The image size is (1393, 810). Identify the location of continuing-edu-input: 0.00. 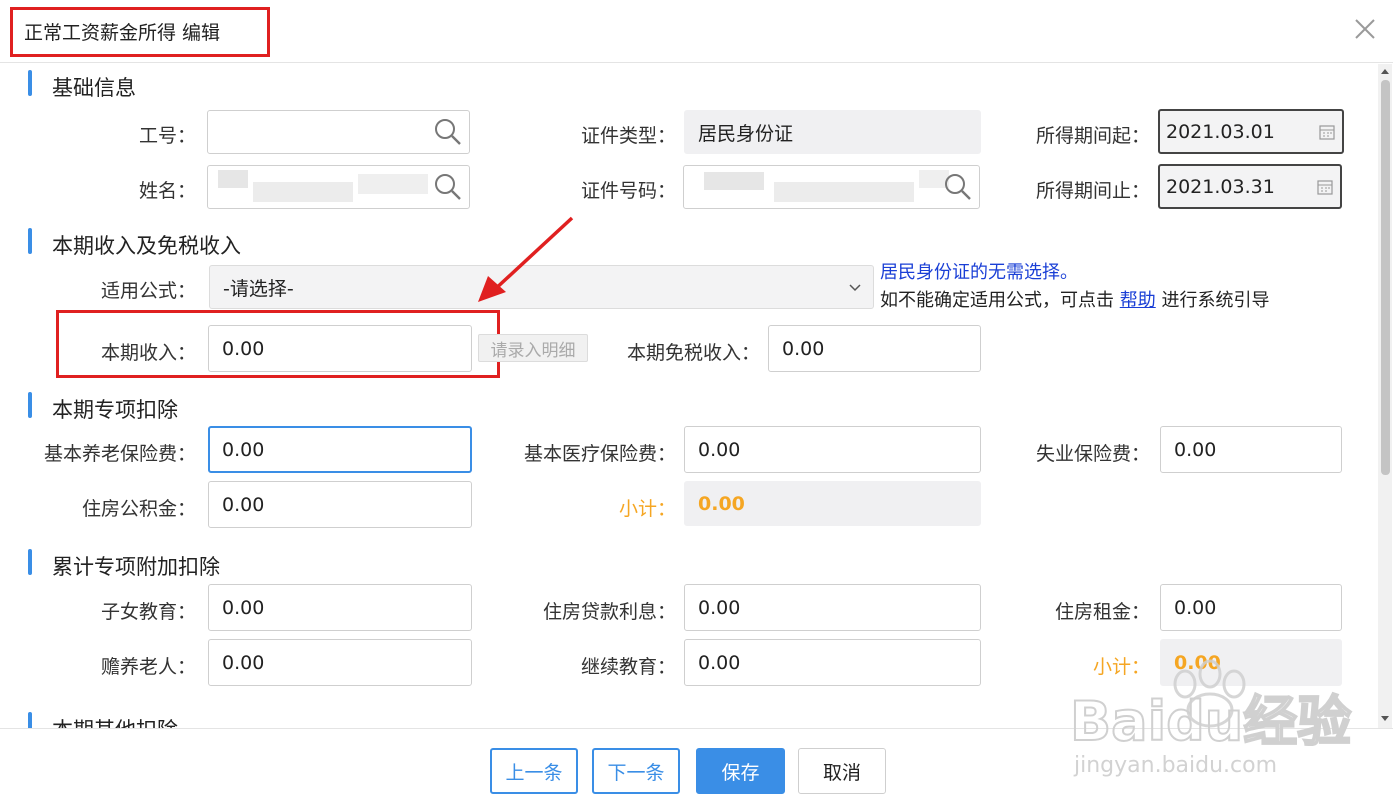
(832, 662).